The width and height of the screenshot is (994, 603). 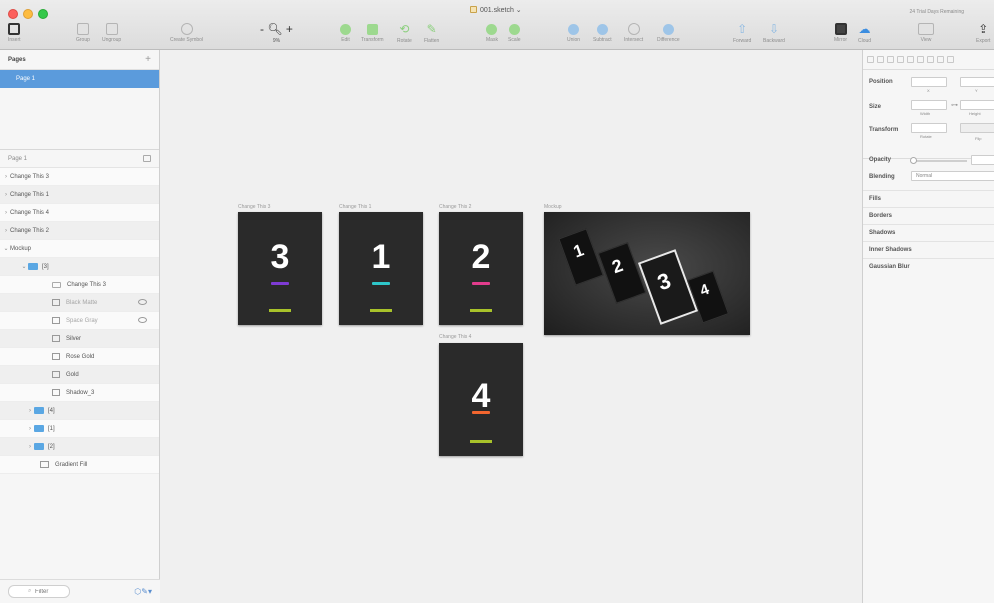 I want to click on scale-button: Scale, so click(x=514, y=32).